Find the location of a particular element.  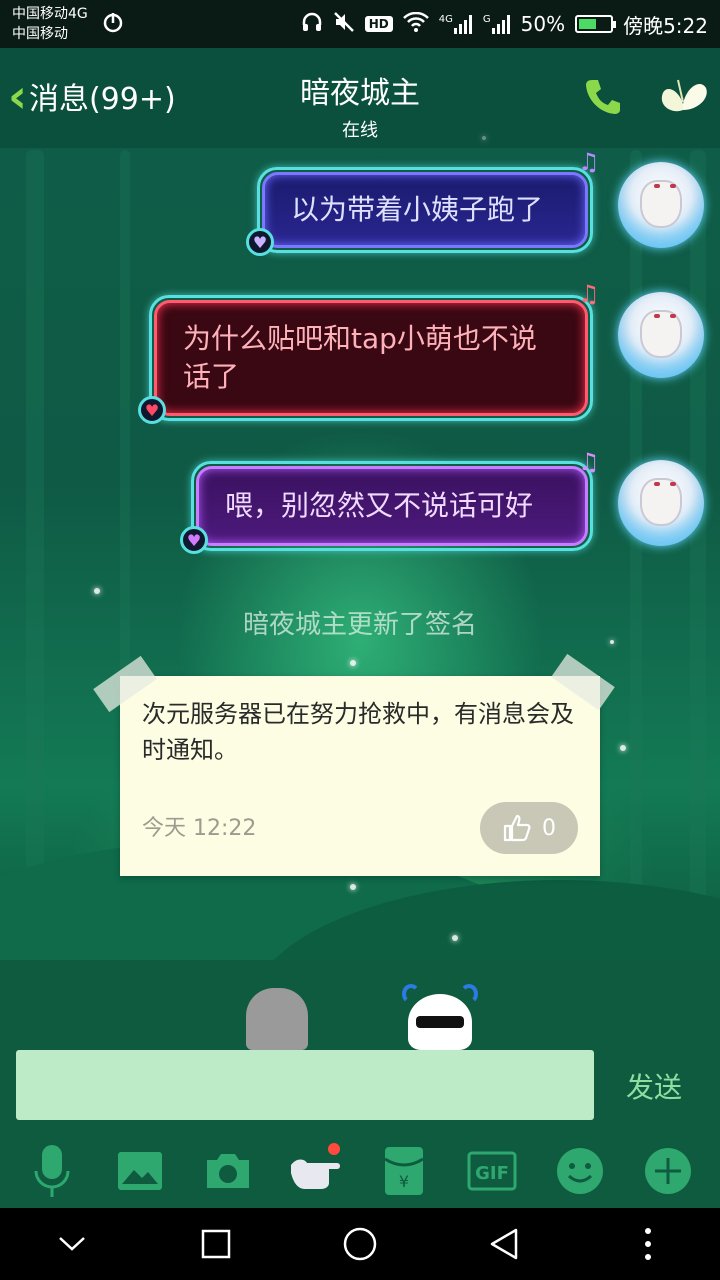

nav-back-button is located at coordinates (504, 1244).